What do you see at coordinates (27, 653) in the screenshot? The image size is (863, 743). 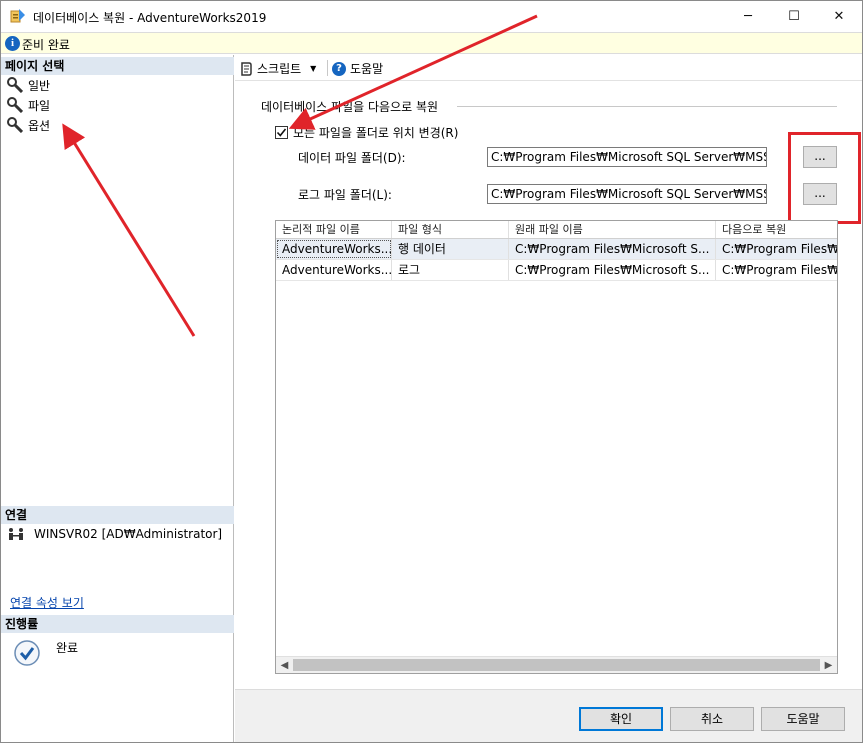 I see `checkmark-circle-icon` at bounding box center [27, 653].